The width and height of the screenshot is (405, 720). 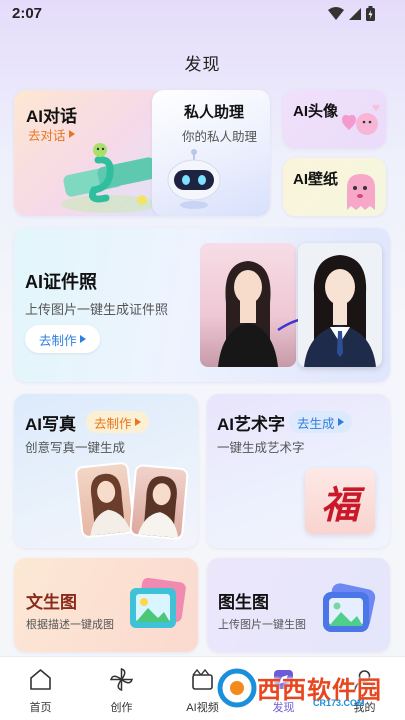 What do you see at coordinates (50, 424) in the screenshot?
I see `ai-portrait-title: AI写真` at bounding box center [50, 424].